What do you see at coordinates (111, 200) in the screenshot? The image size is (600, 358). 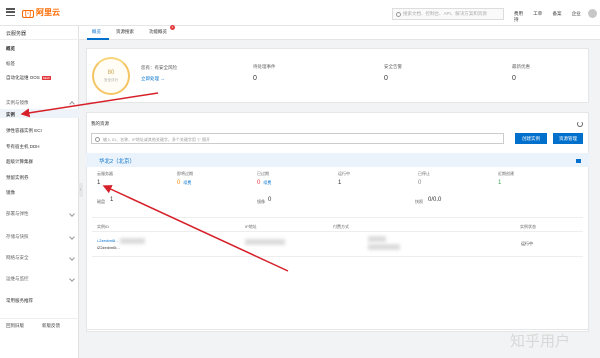 I see `metric-value-disk: 1` at bounding box center [111, 200].